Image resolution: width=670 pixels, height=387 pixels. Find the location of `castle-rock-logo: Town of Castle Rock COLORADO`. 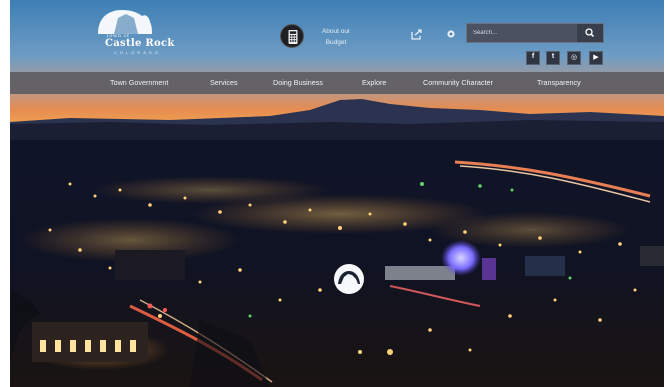

castle-rock-logo: Town of Castle Rock COLORADO is located at coordinates (133, 30).